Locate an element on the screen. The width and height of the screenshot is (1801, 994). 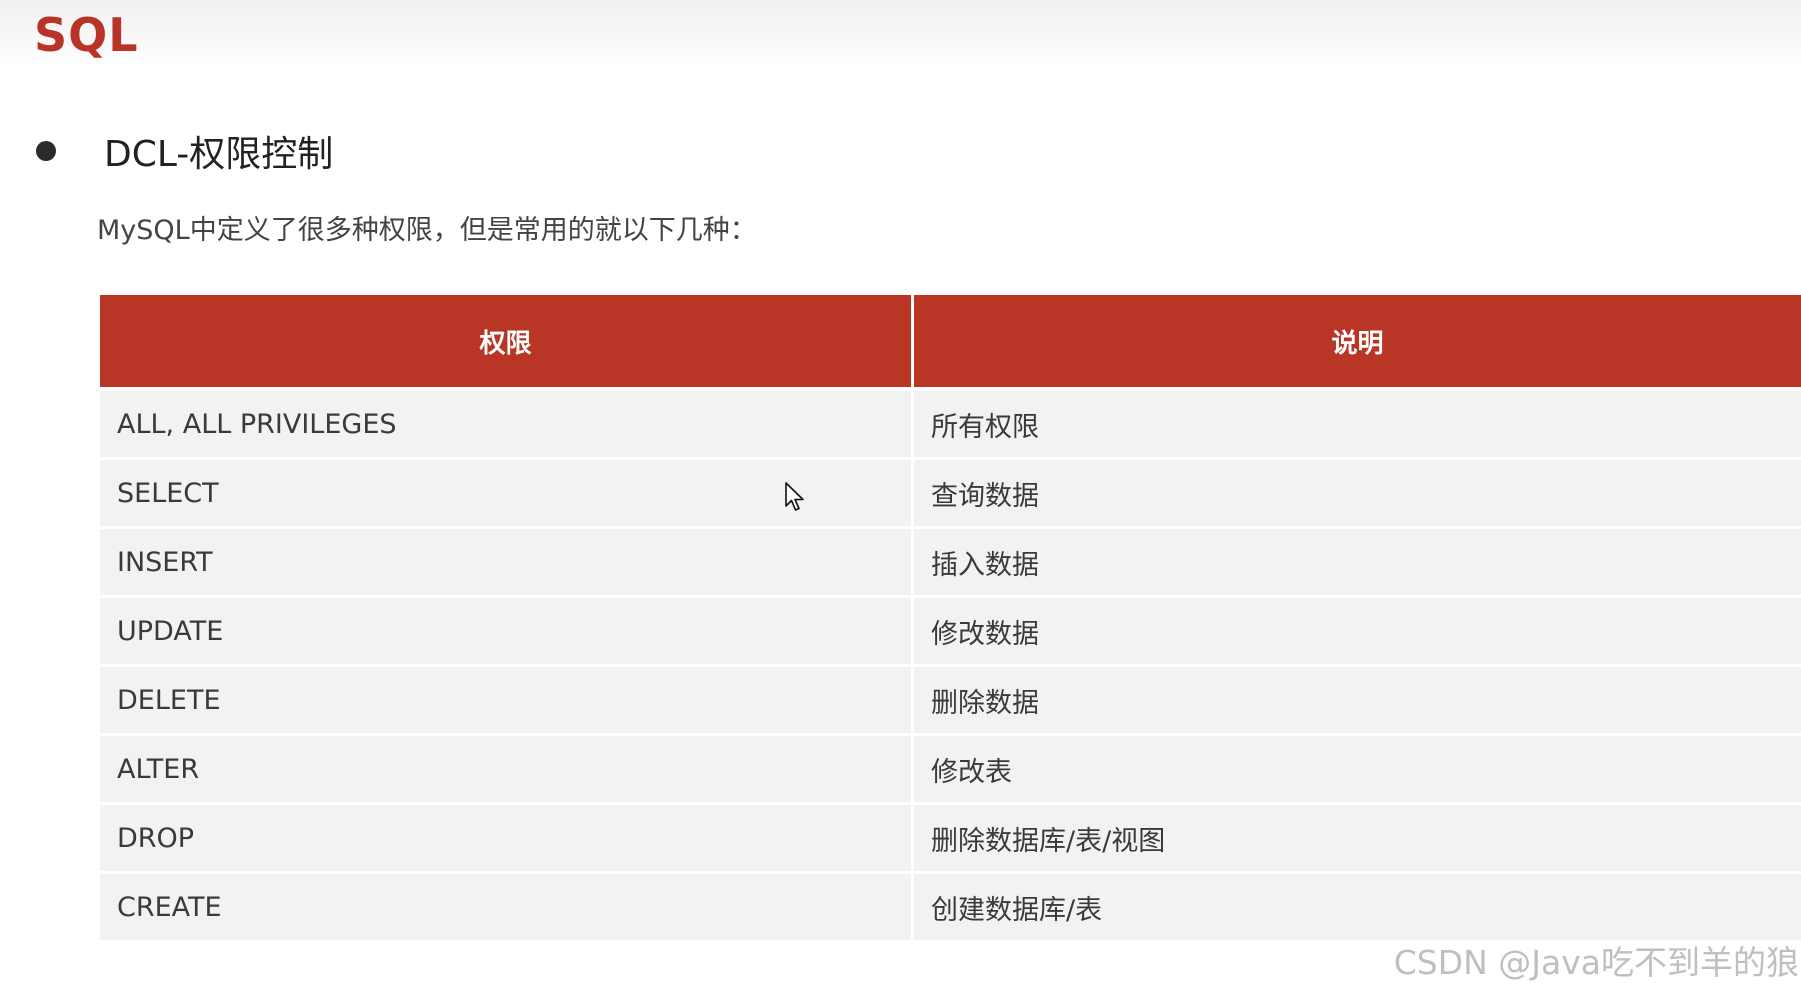
brand-title: SQL is located at coordinates (86, 35).